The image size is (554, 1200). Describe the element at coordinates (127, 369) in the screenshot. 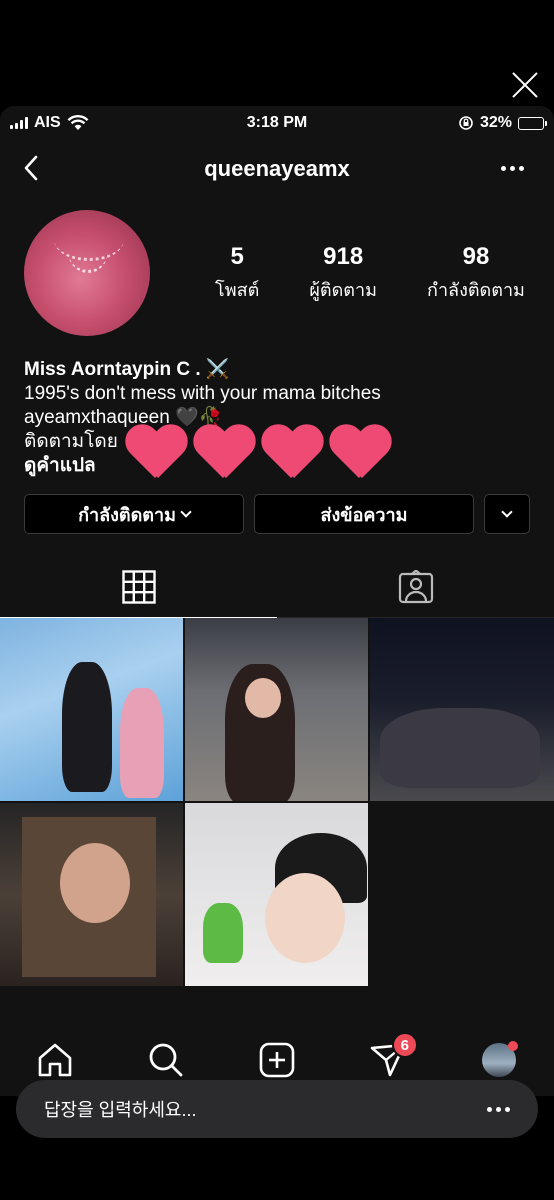

I see `profile-display-name: Miss Aorntaypin C . ⚔️` at that location.